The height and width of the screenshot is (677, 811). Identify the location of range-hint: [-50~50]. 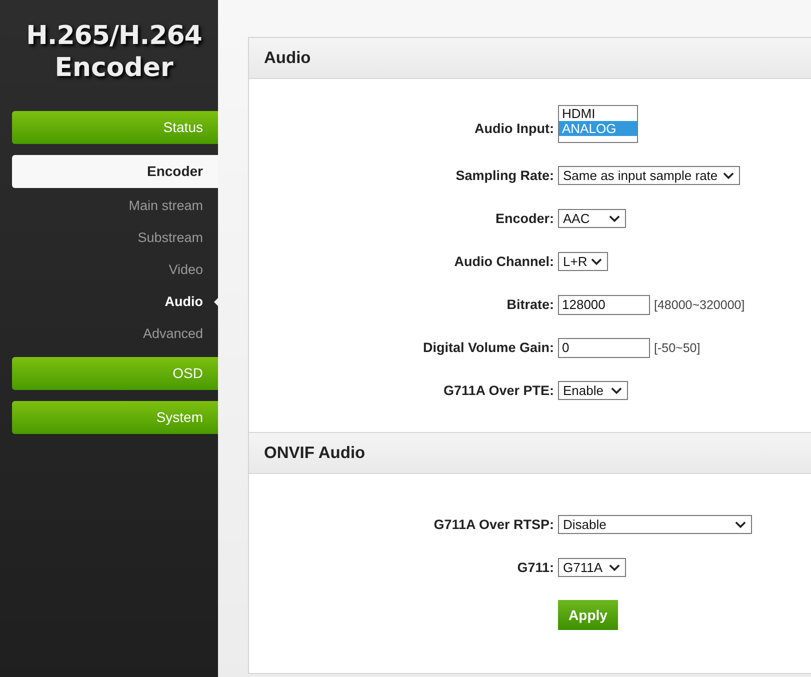
(677, 347).